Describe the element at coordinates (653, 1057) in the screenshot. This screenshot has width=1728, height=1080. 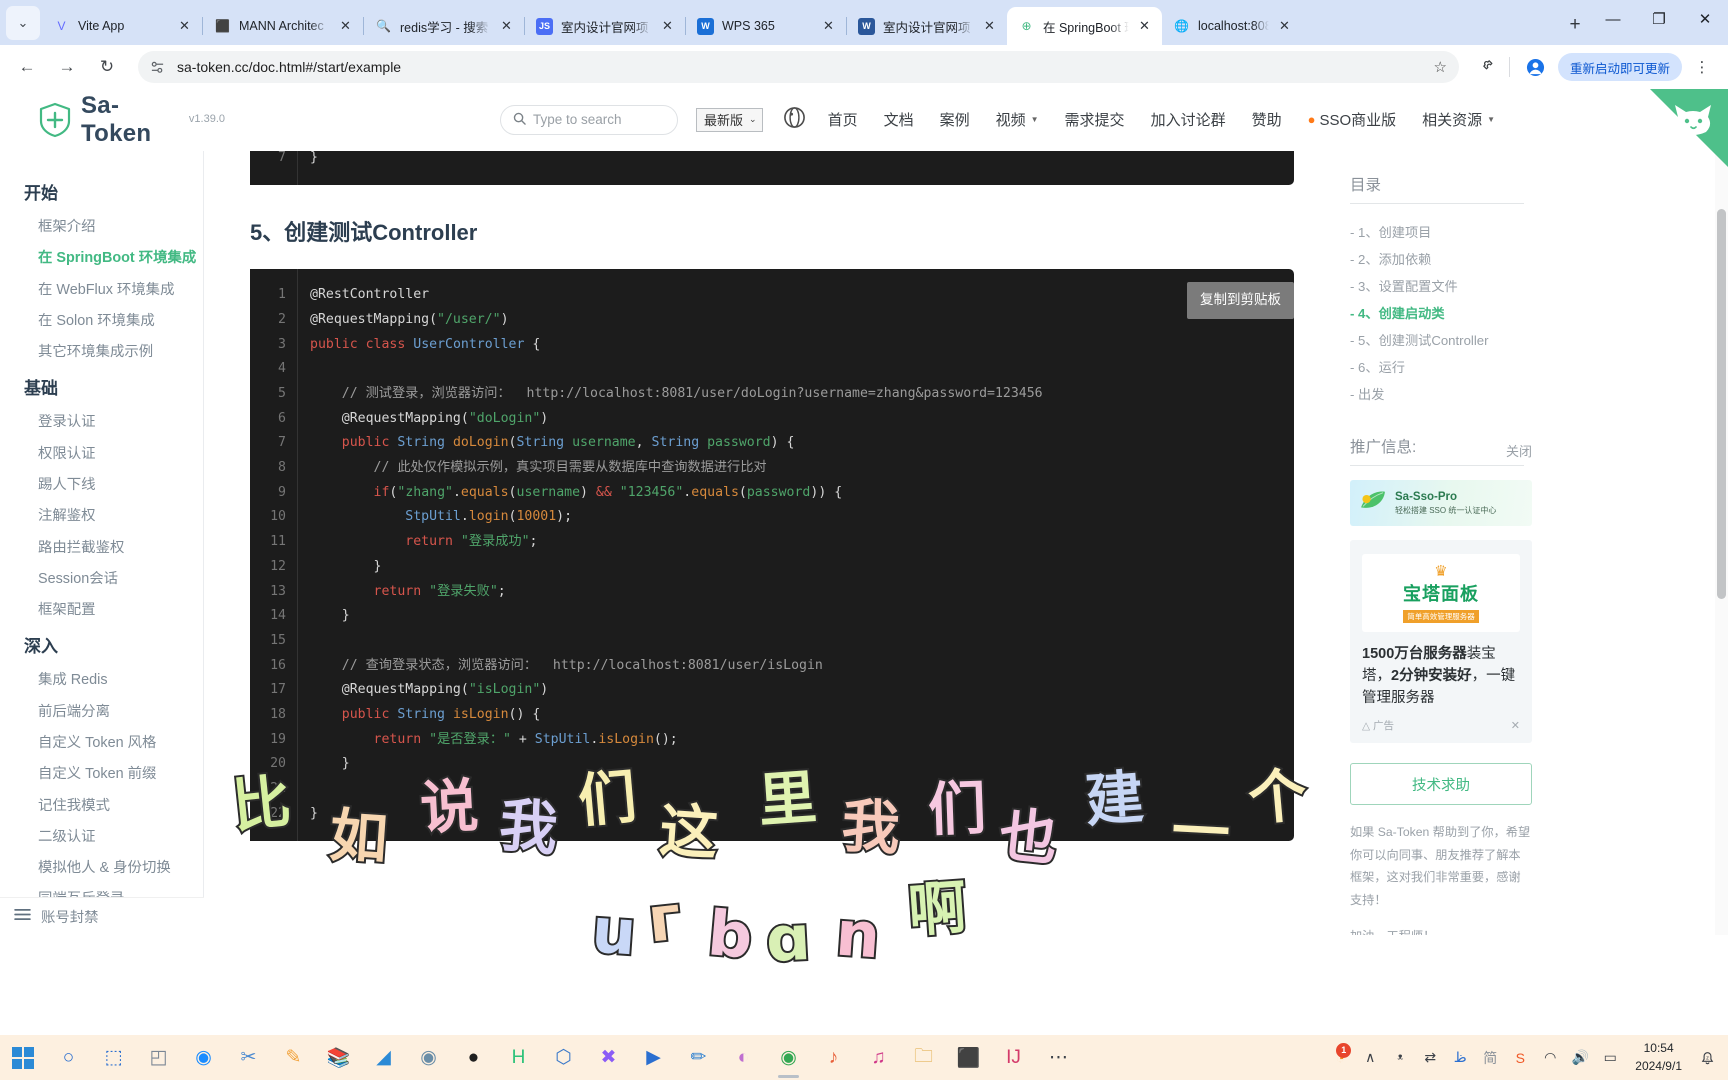
I see `media-icon: ▶` at that location.